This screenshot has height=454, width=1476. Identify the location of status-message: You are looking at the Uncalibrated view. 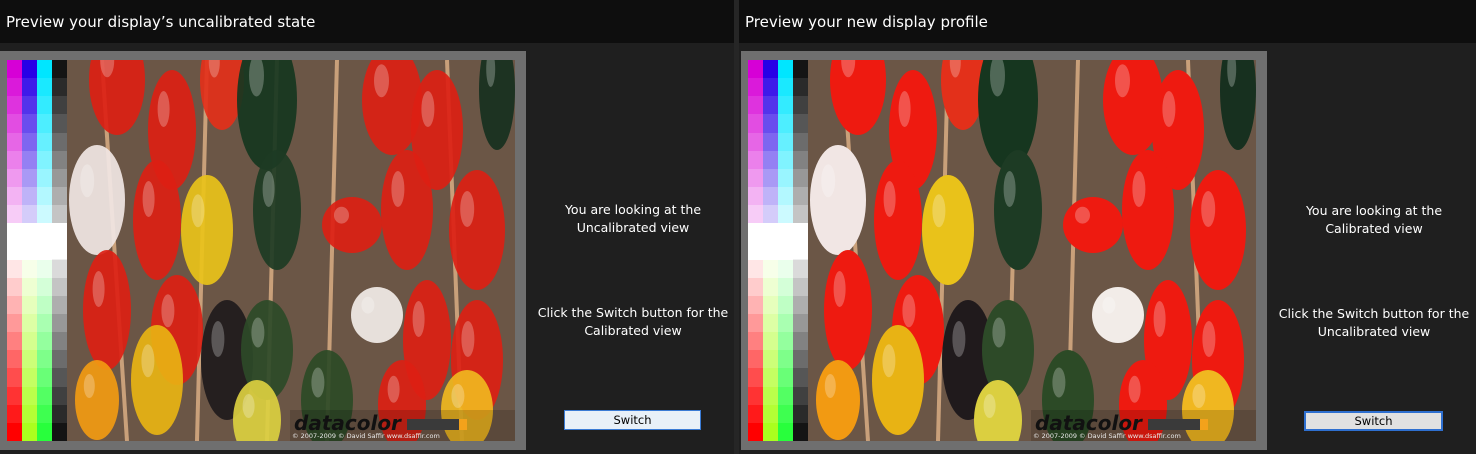
(633, 219).